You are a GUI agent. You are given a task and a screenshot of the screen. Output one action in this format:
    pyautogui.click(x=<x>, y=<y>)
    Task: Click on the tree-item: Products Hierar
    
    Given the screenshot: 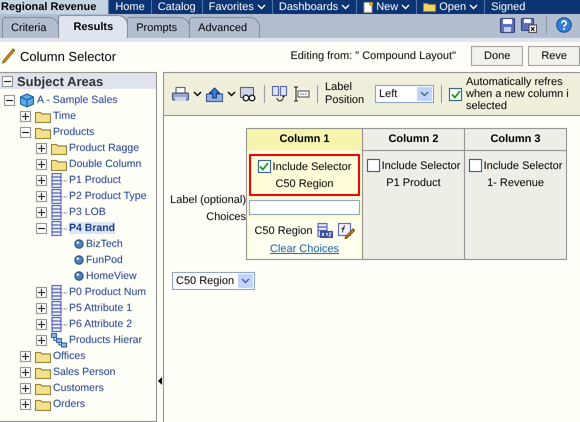 What is the action you would take?
    pyautogui.click(x=105, y=340)
    